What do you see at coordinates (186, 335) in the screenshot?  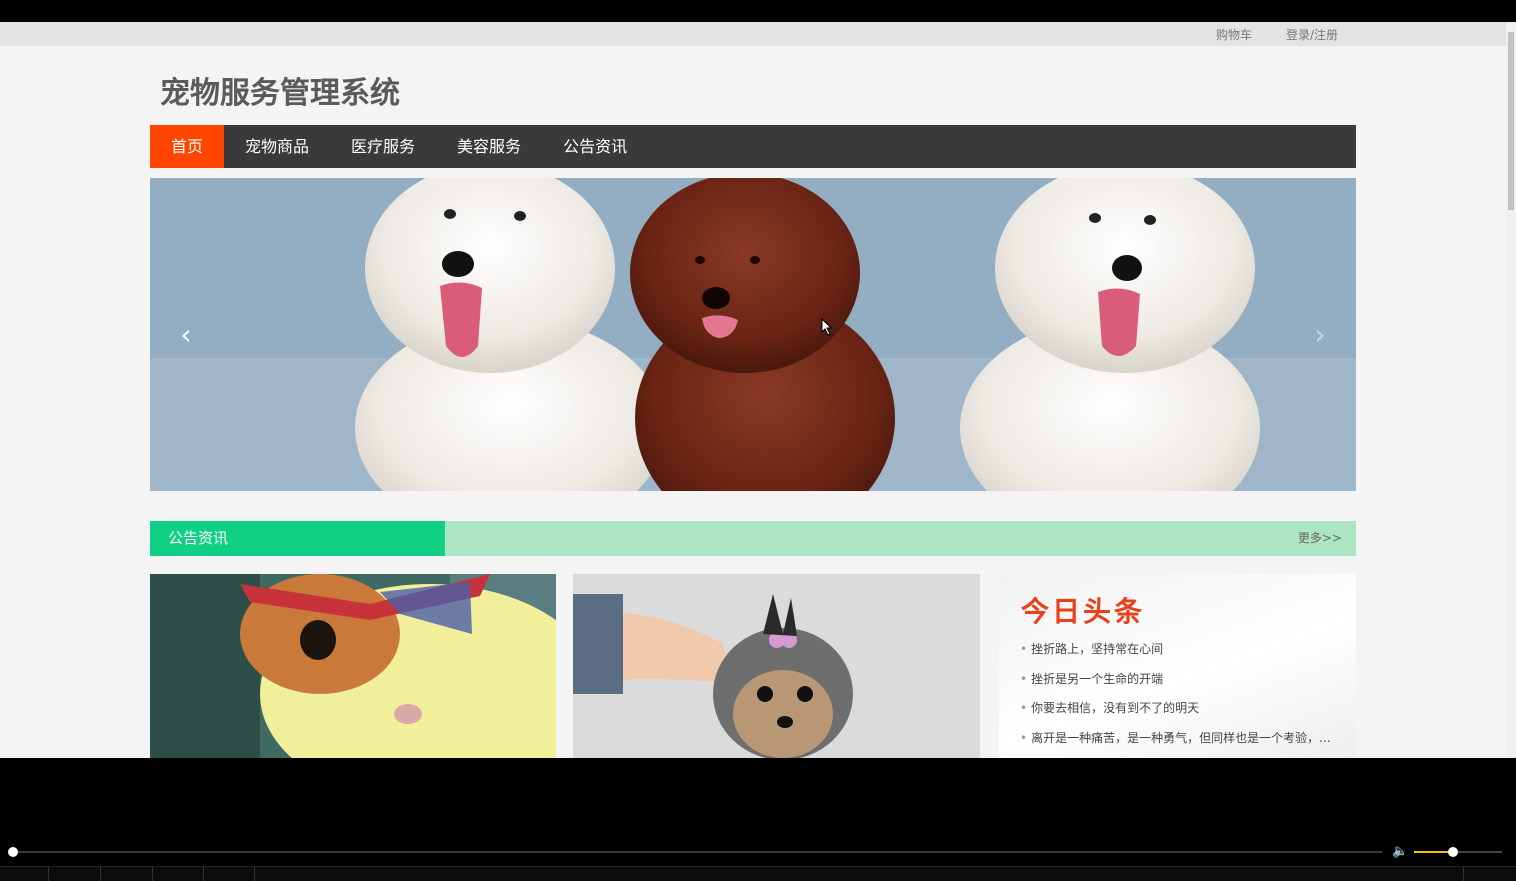 I see `carousel-prev-button: ‹` at bounding box center [186, 335].